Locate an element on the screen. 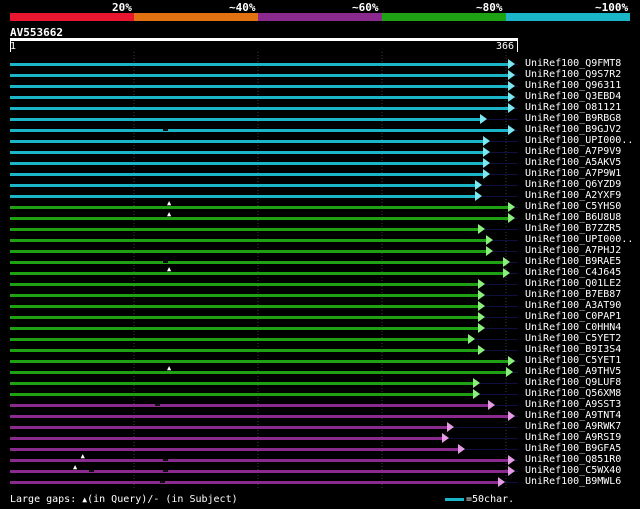 The image size is (640, 509). hit-name-link: UniRef100_B7ZZR5 is located at coordinates (573, 228).